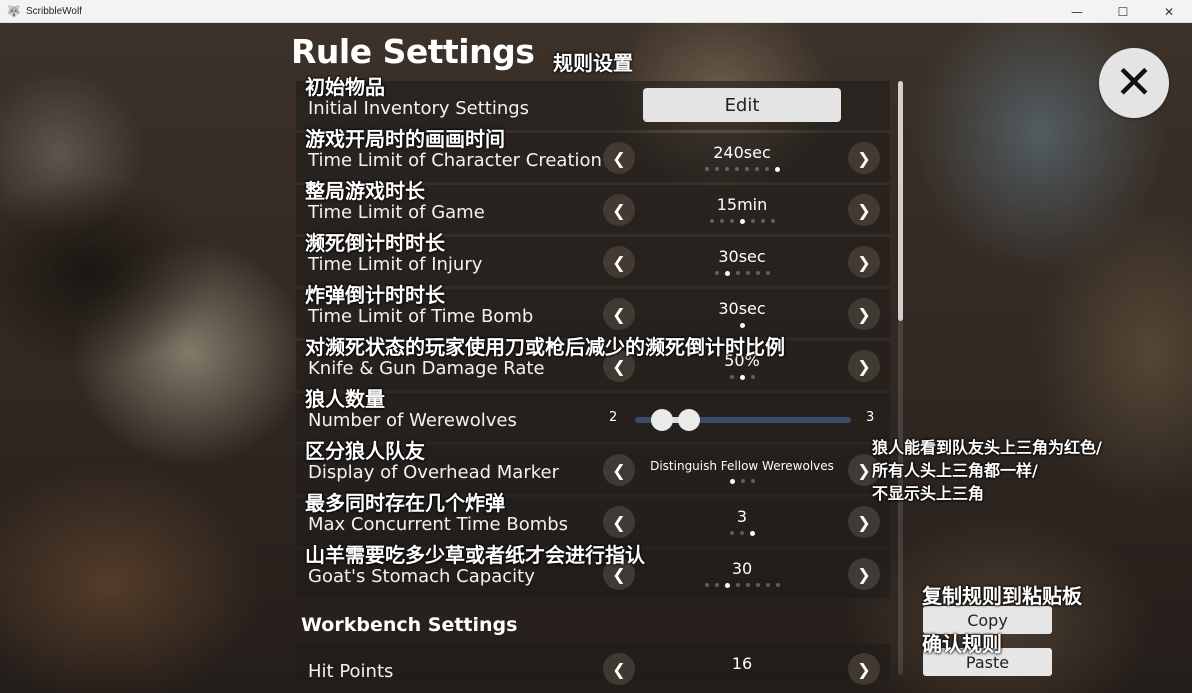 This screenshot has width=1192, height=693. I want to click on rule-label: Time Limit of Injury, so click(395, 264).